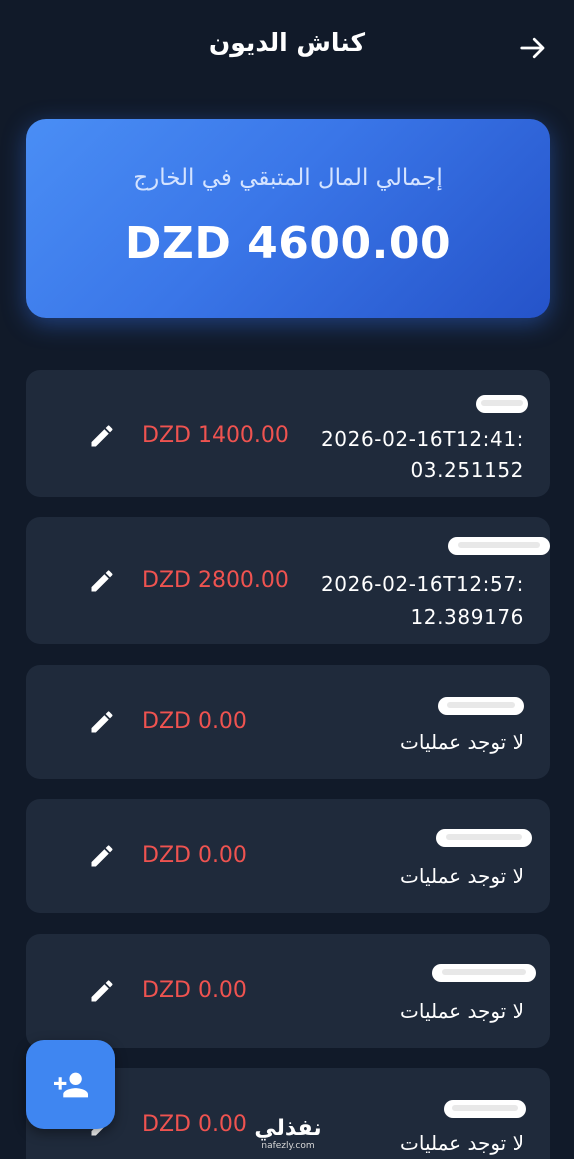 The image size is (574, 1159). Describe the element at coordinates (215, 435) in the screenshot. I see `debt-amount: DZD 1400.00` at that location.